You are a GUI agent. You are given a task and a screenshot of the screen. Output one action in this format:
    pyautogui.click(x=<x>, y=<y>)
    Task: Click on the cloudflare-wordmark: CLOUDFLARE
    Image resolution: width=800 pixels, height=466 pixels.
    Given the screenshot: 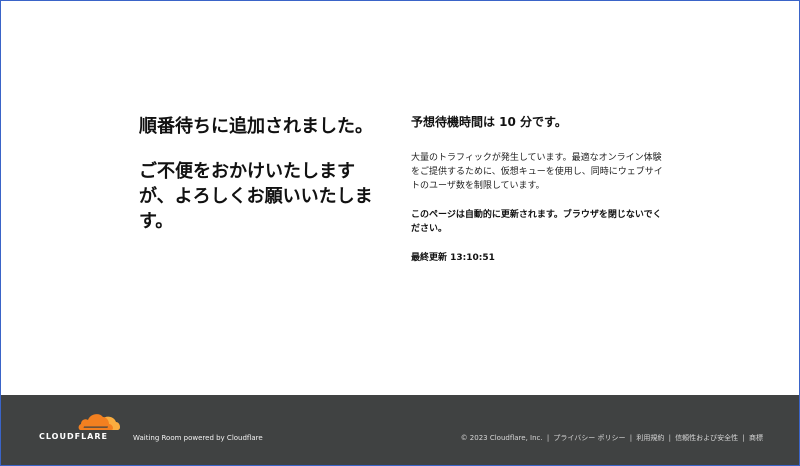 What is the action you would take?
    pyautogui.click(x=73, y=436)
    